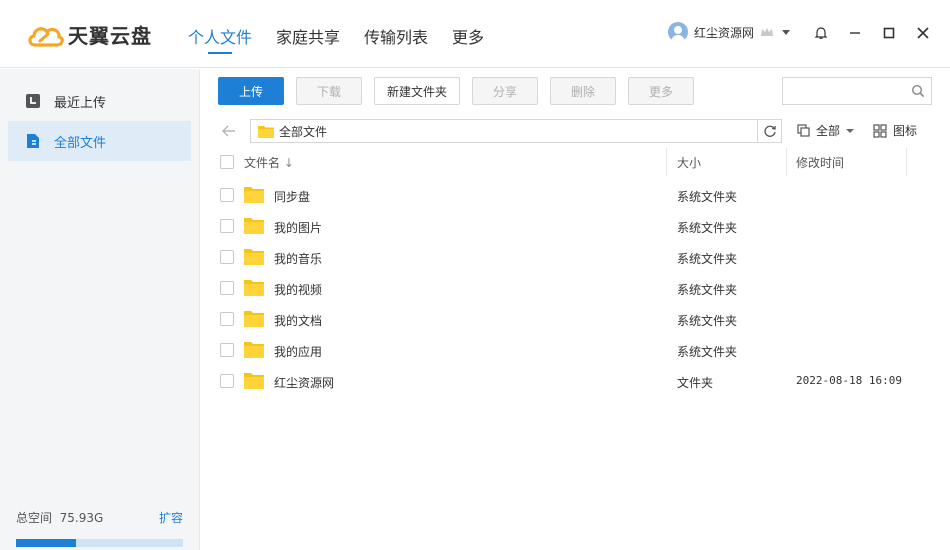 The height and width of the screenshot is (550, 950). Describe the element at coordinates (292, 196) in the screenshot. I see `file-name: 同步盘` at that location.